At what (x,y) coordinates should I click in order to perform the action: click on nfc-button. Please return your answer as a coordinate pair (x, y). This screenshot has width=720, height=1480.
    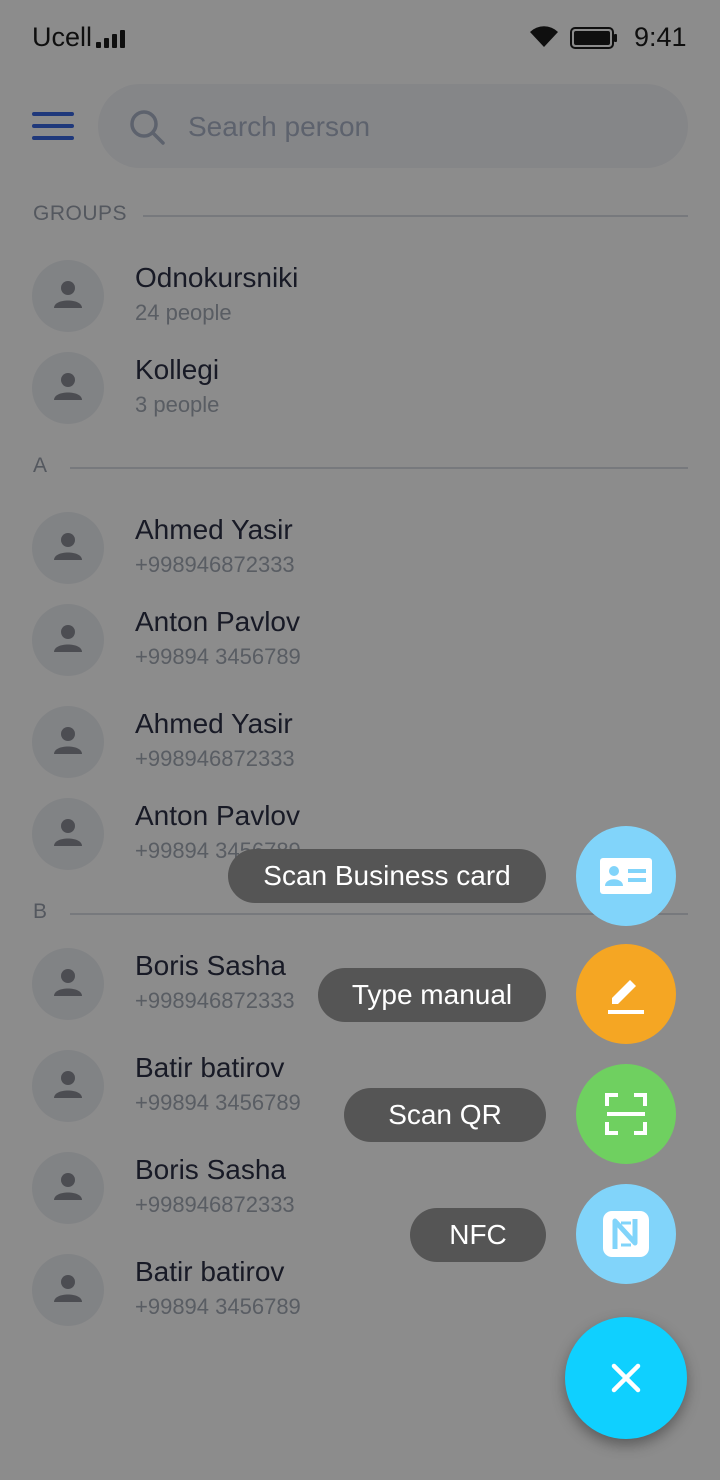
    Looking at the image, I should click on (626, 1234).